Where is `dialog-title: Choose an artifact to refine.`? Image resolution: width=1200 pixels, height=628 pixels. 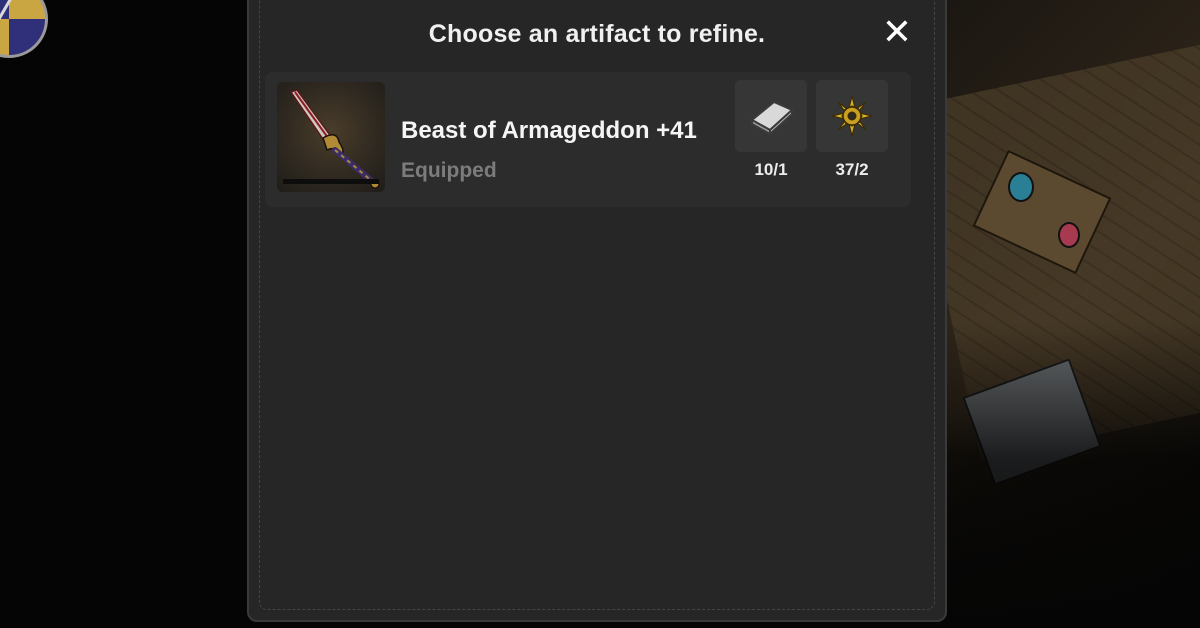
dialog-title: Choose an artifact to refine. is located at coordinates (597, 34).